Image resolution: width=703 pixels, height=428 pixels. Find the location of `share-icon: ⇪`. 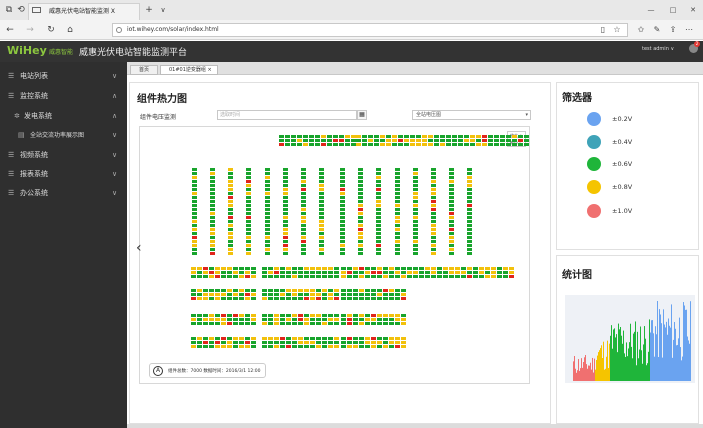

share-icon: ⇪ is located at coordinates (673, 30).